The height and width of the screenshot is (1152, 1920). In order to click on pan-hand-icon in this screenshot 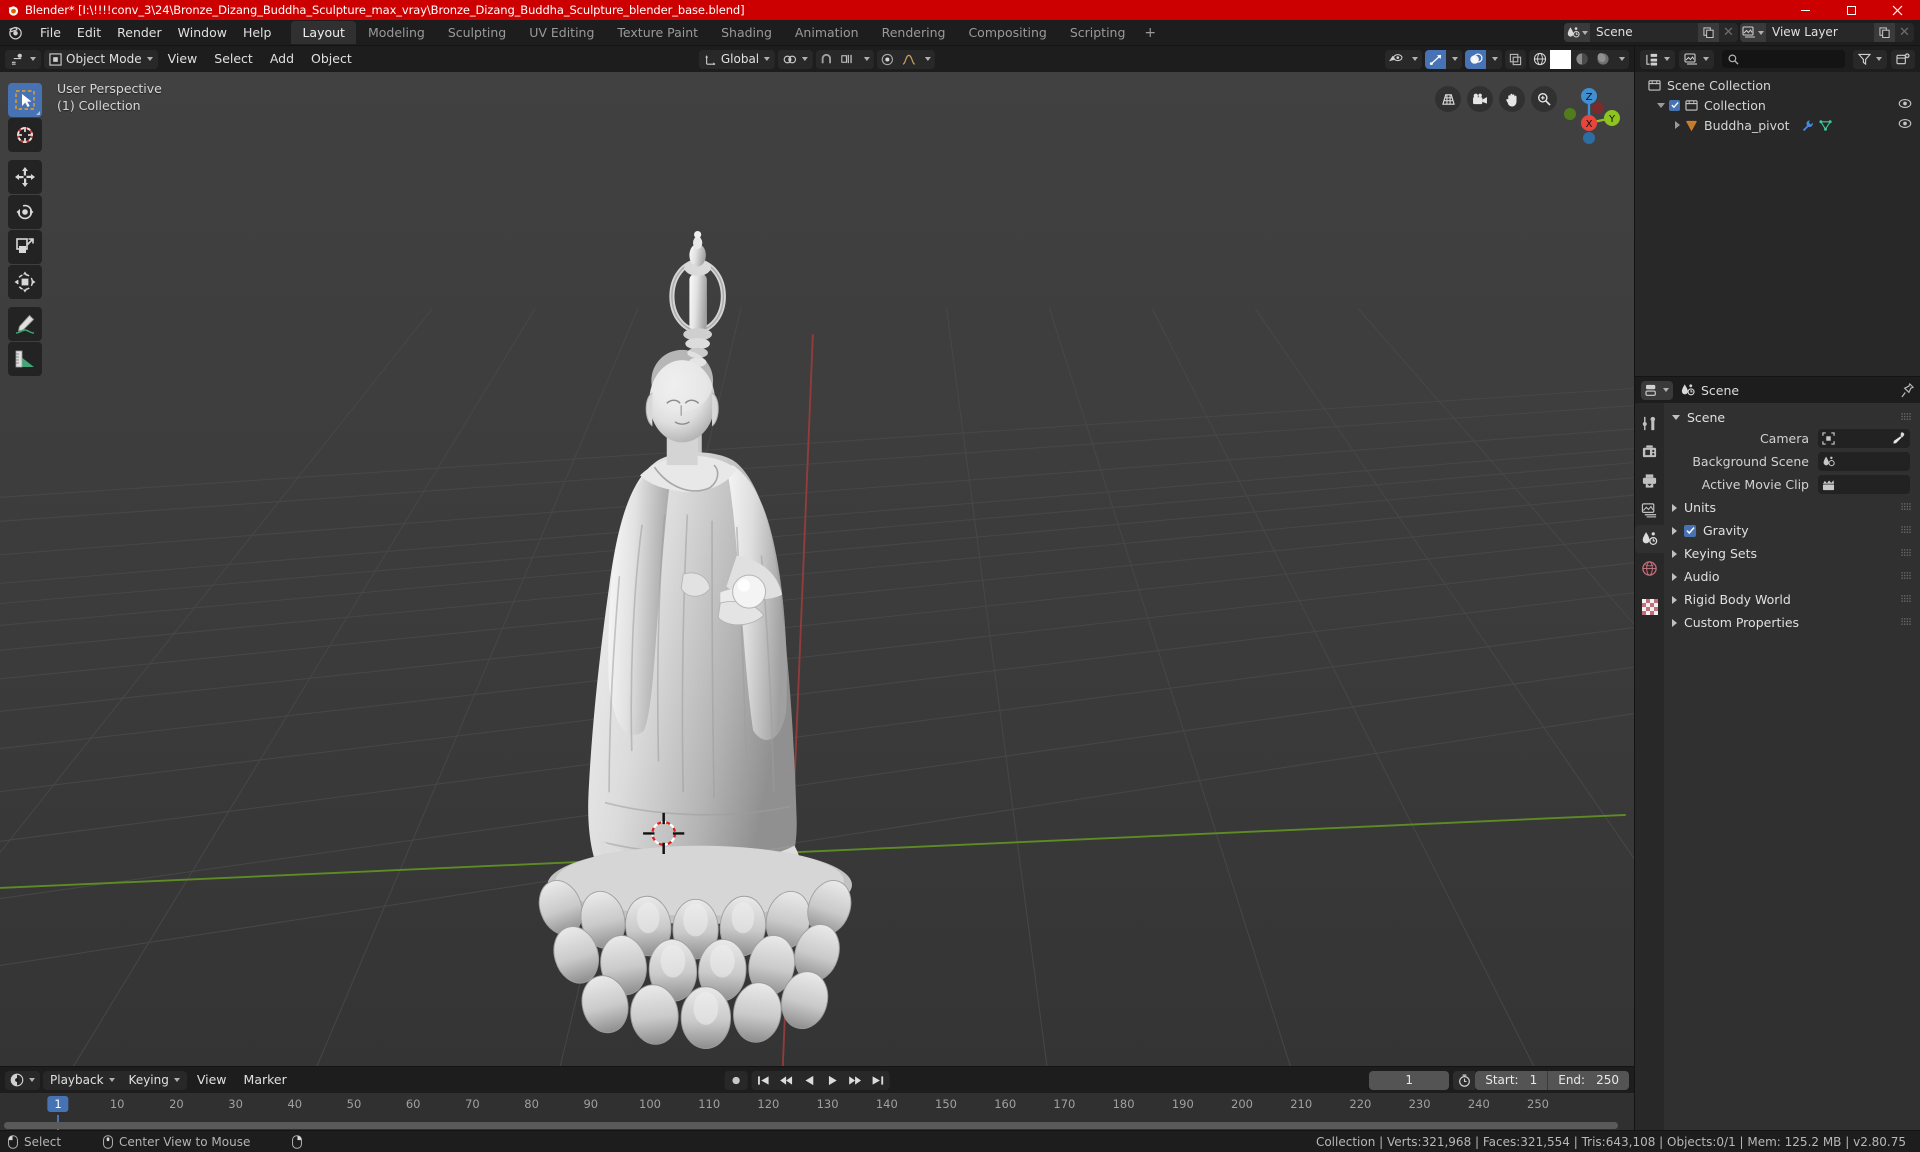, I will do `click(1512, 99)`.